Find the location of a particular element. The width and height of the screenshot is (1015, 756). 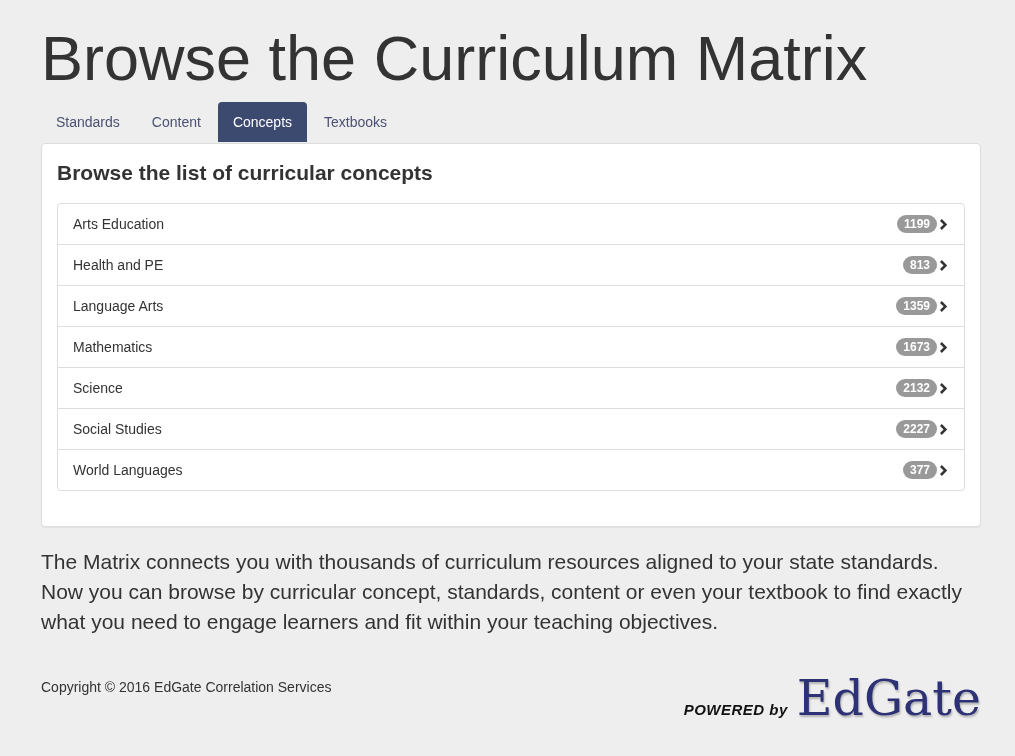

concept-link: Language Arts 1359 is located at coordinates (511, 306).